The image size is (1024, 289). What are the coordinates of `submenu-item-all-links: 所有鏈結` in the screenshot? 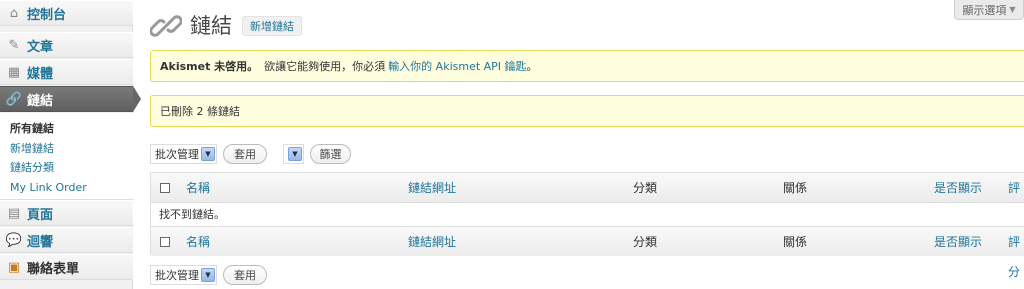 It's located at (71, 129).